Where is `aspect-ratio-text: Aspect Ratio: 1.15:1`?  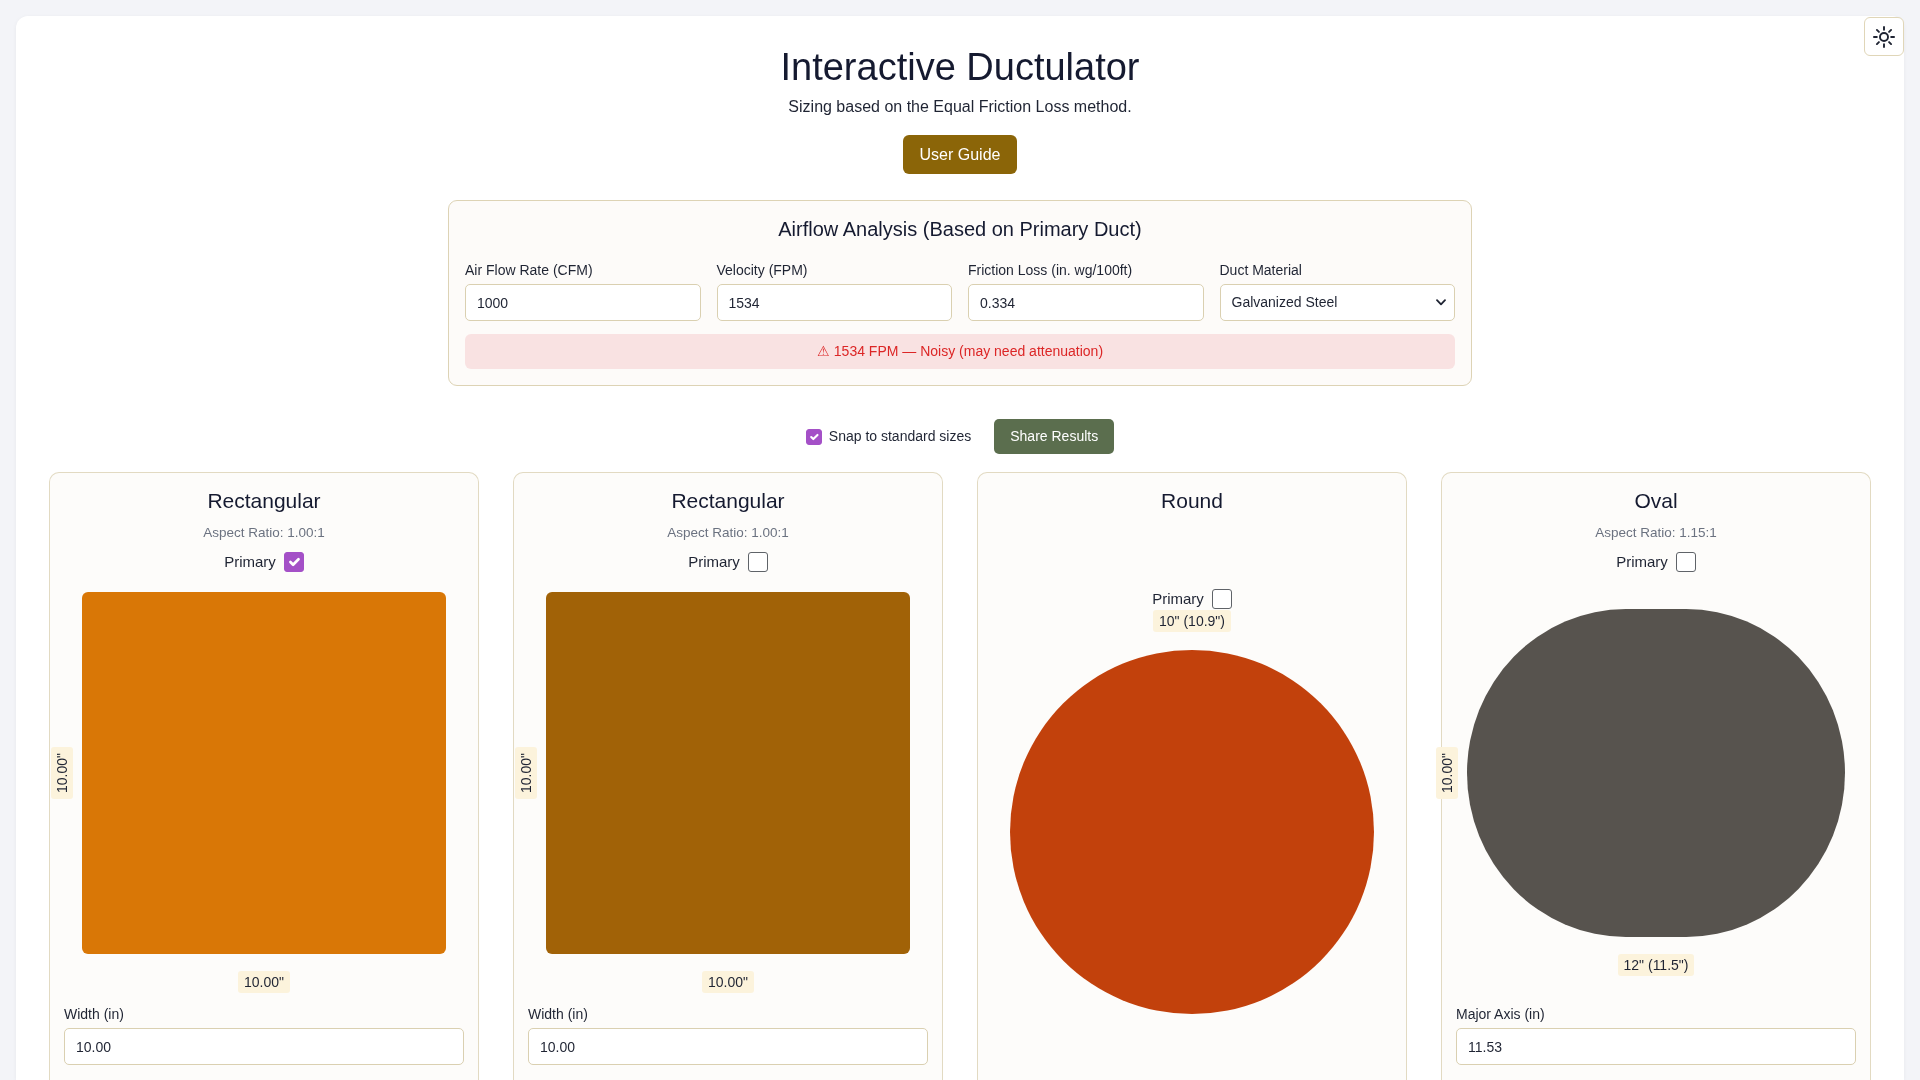 aspect-ratio-text: Aspect Ratio: 1.15:1 is located at coordinates (1656, 533).